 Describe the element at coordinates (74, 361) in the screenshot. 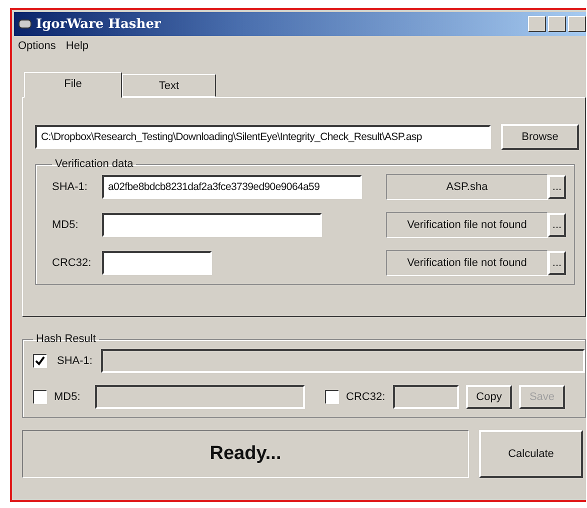

I see `checkbox-label: SHA-1:` at that location.